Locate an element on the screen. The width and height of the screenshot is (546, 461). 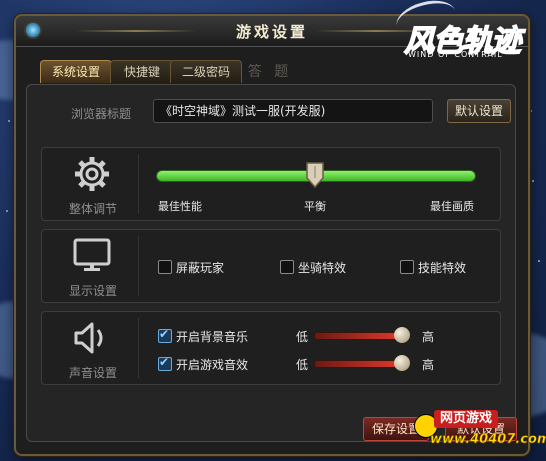
overall-label: 整体调节 is located at coordinates (92, 209).